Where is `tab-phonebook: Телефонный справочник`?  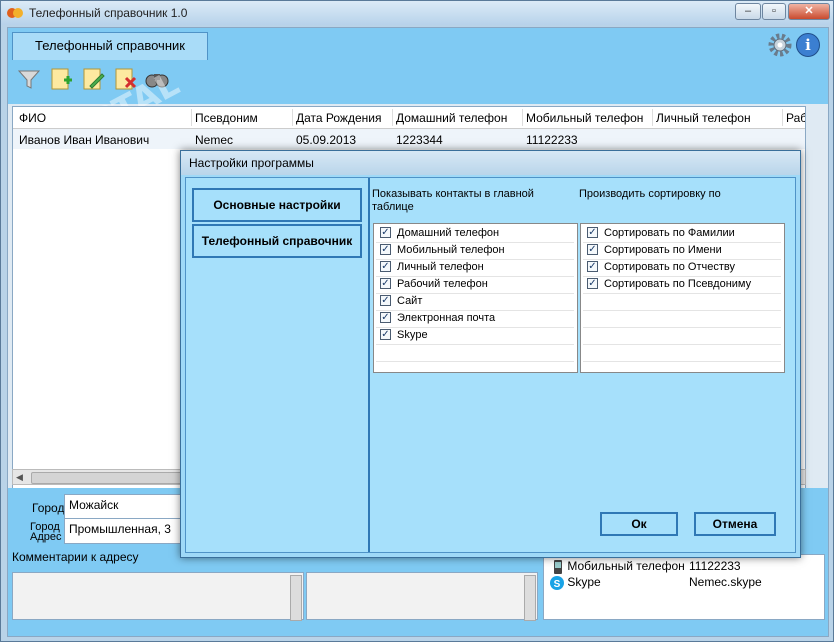 tab-phonebook: Телефонный справочник is located at coordinates (110, 46).